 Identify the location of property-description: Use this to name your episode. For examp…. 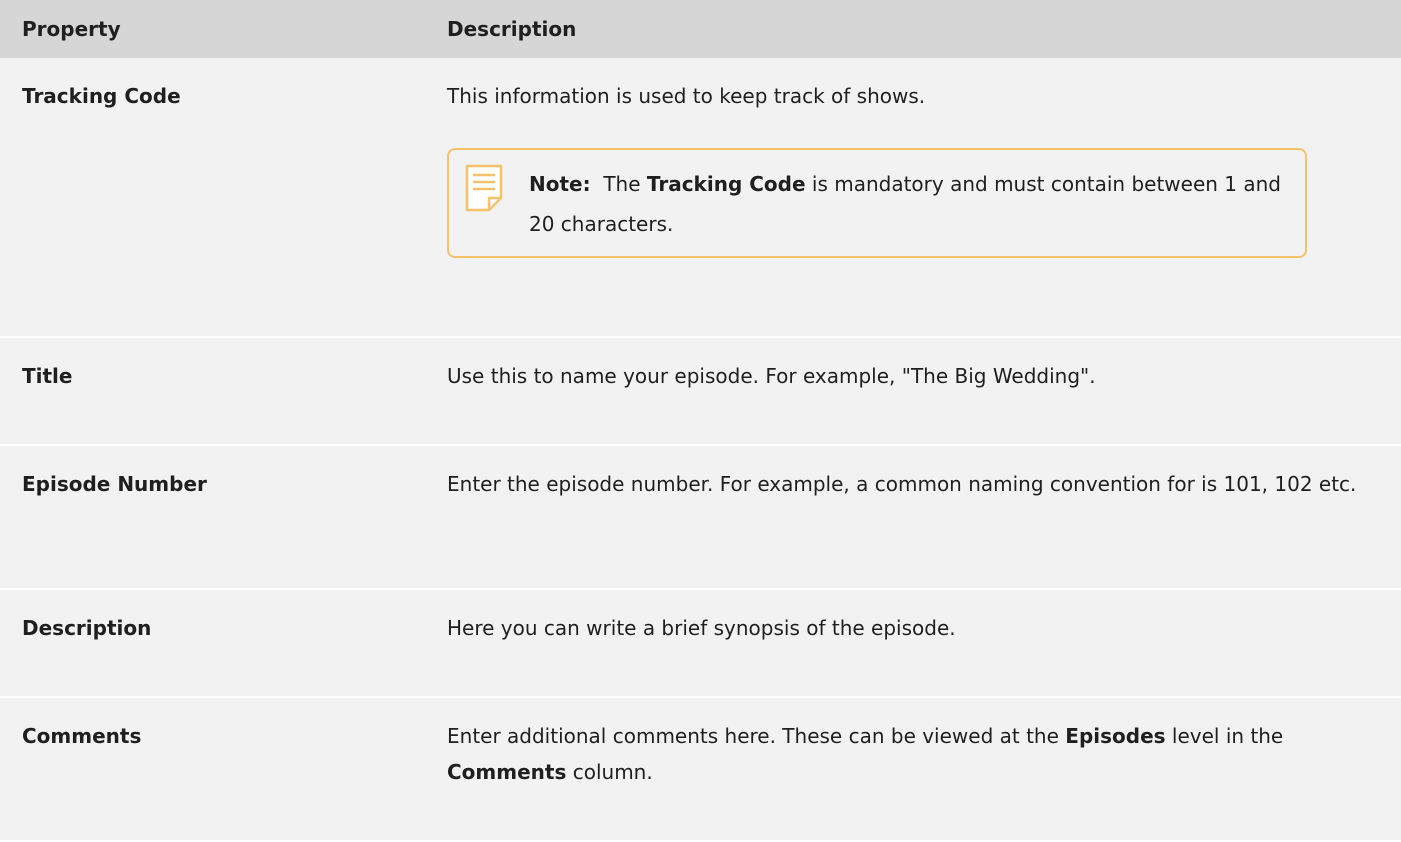
(913, 391).